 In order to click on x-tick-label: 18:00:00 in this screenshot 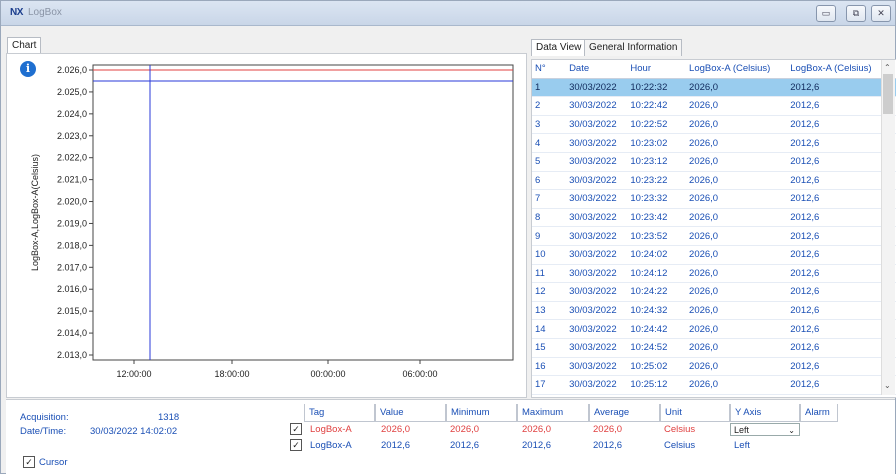, I will do `click(231, 374)`.